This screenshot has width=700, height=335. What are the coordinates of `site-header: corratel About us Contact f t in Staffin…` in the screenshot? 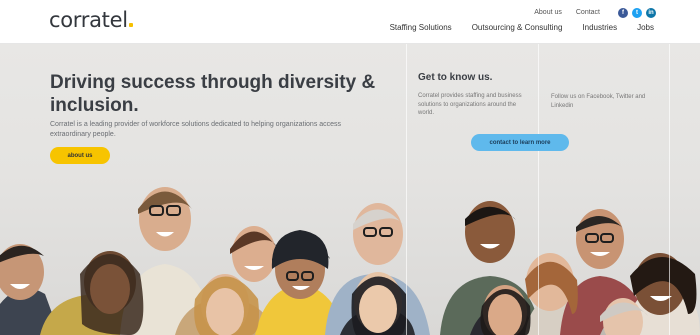 It's located at (350, 22).